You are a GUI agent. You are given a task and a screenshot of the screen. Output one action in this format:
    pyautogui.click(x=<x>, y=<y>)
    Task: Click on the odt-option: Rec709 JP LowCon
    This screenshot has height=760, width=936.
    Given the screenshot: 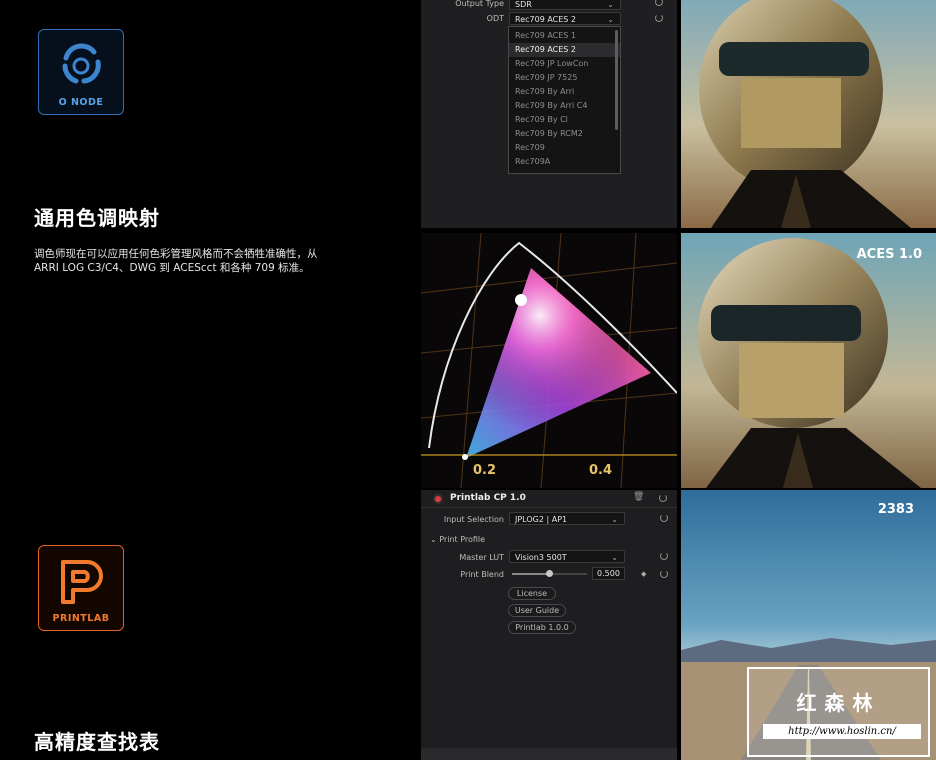 What is the action you would take?
    pyautogui.click(x=564, y=64)
    